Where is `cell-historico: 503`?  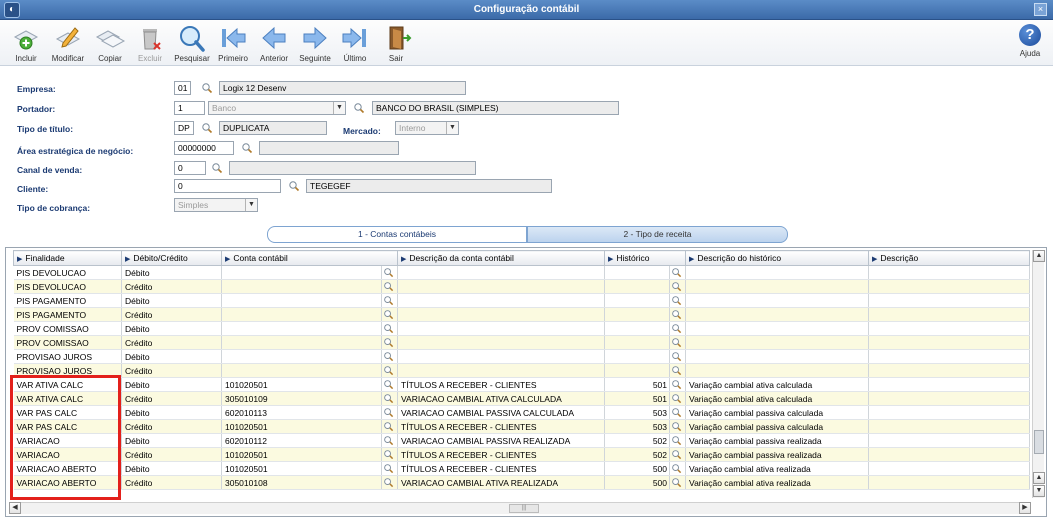
cell-historico: 503 is located at coordinates (637, 426).